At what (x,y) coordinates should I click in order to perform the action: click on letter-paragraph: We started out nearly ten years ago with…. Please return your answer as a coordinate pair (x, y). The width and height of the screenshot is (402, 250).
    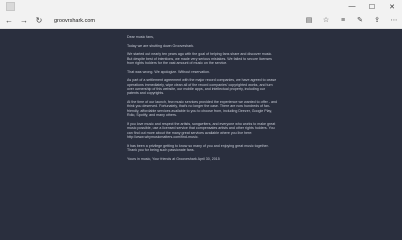
    Looking at the image, I should click on (200, 58).